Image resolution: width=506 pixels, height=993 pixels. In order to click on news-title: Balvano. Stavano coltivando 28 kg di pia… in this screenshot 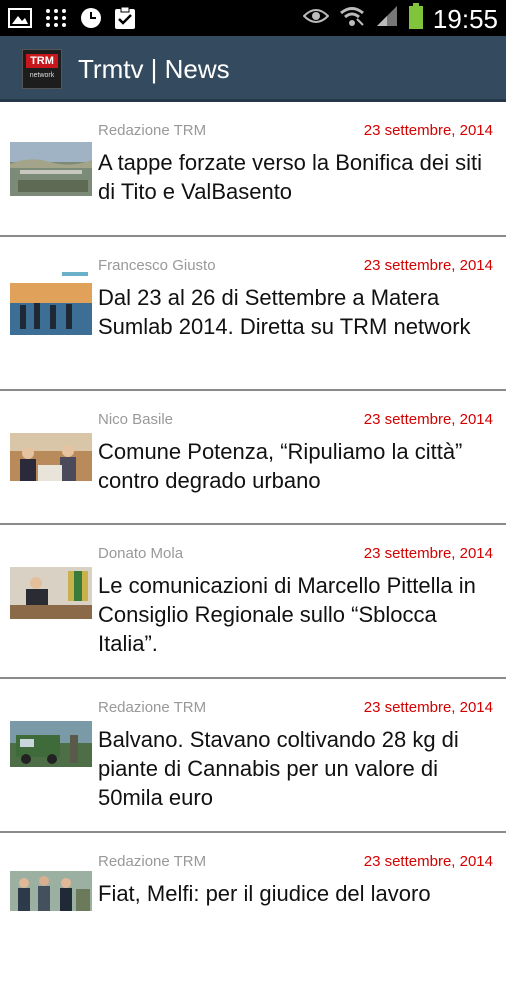, I will do `click(298, 768)`.